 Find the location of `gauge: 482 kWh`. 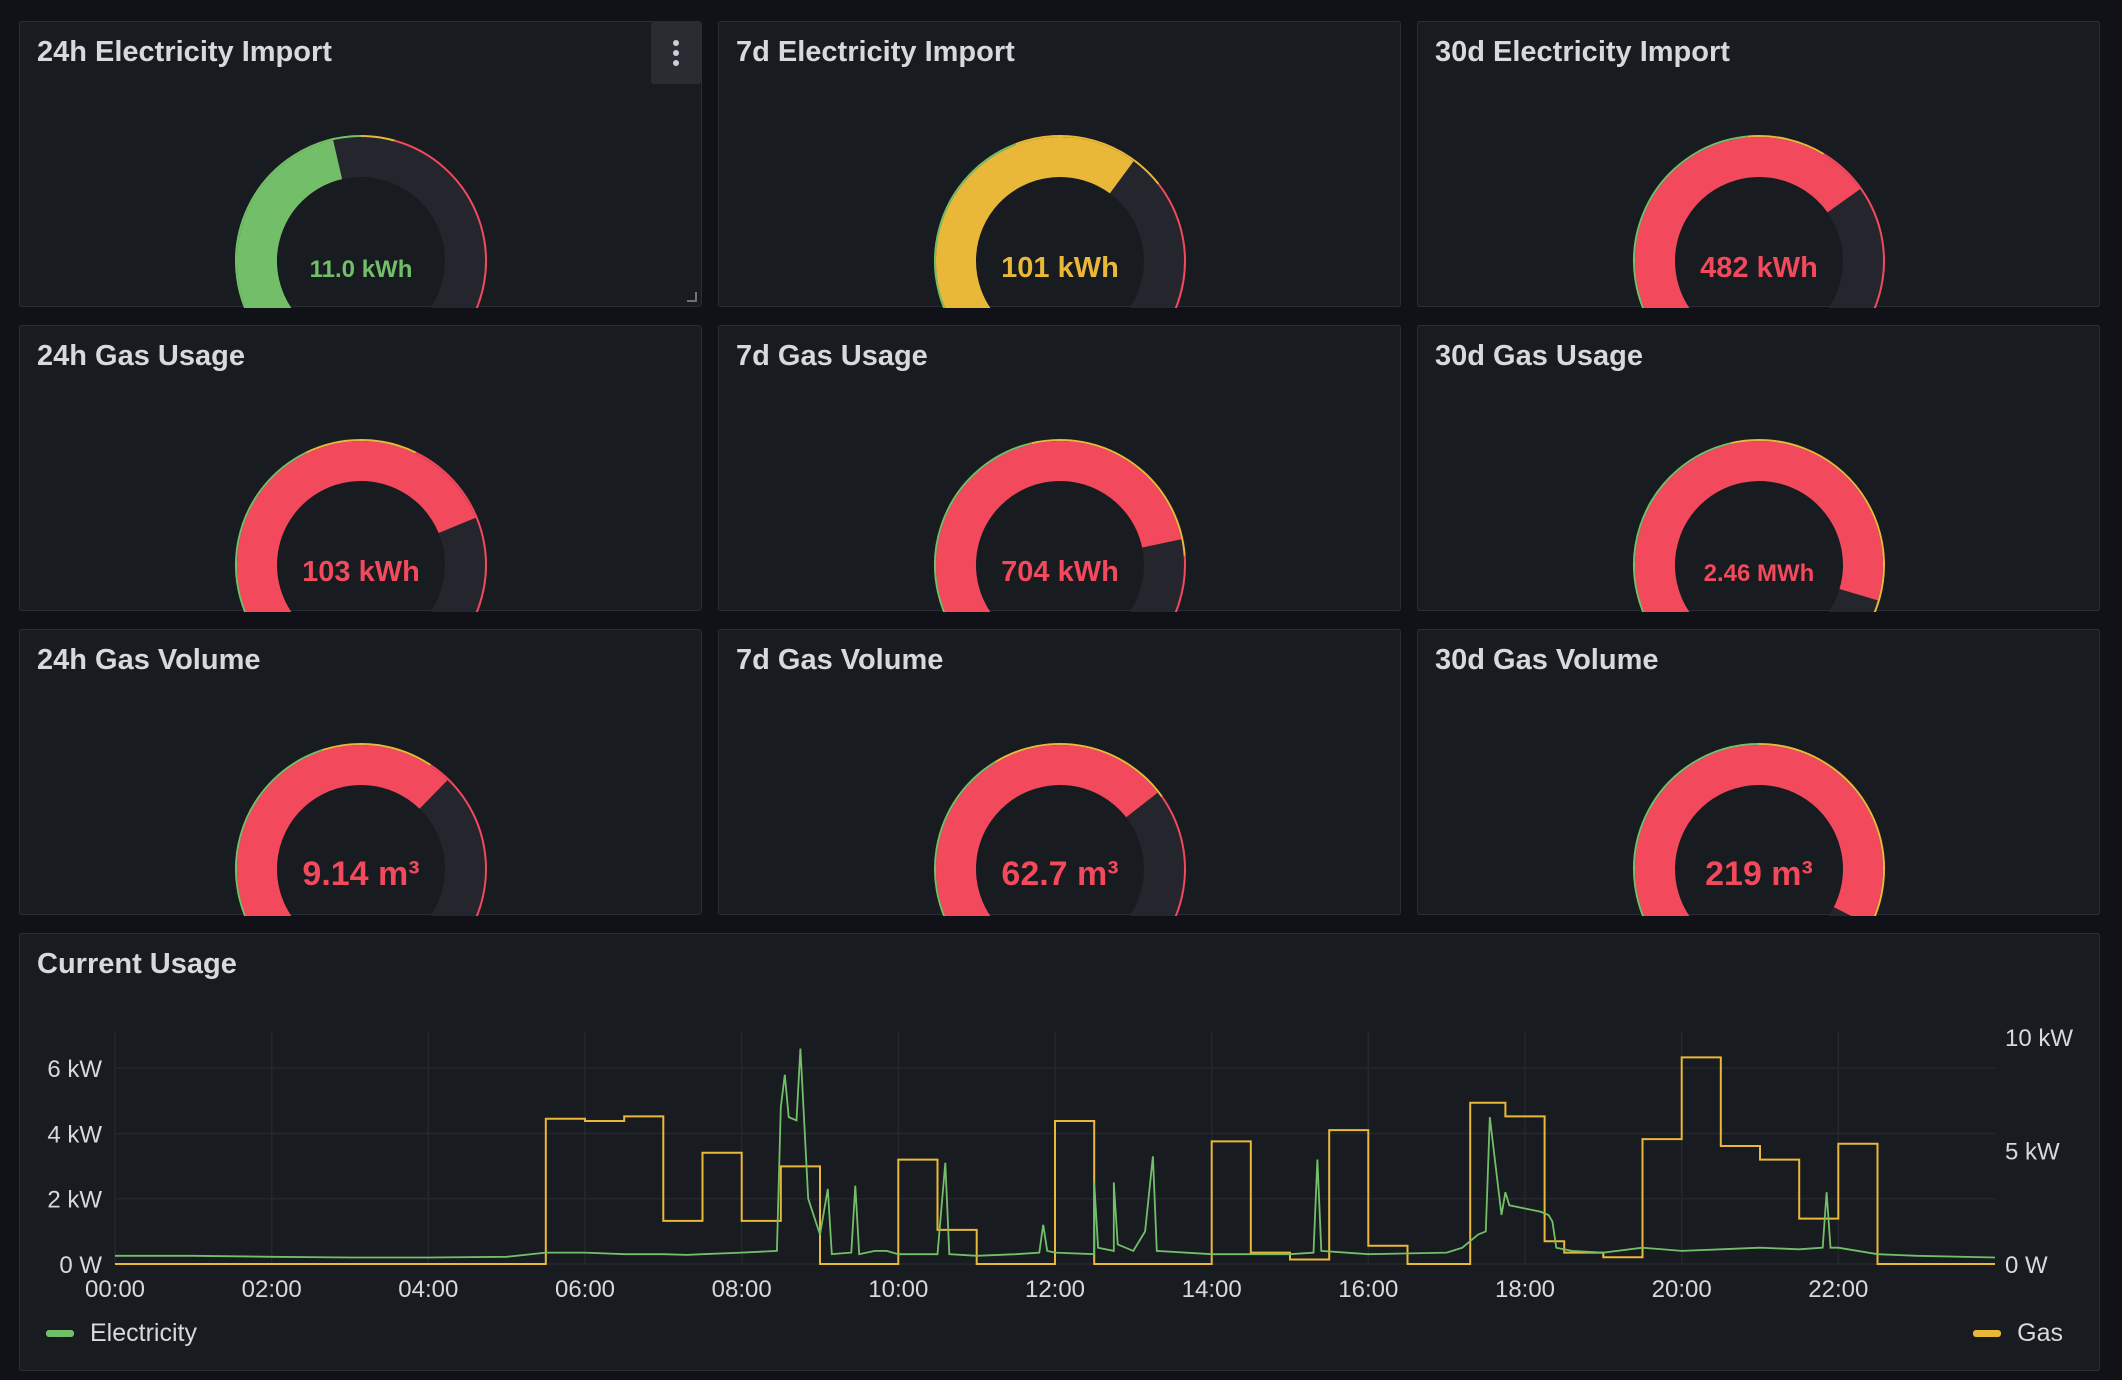

gauge: 482 kWh is located at coordinates (1759, 221).